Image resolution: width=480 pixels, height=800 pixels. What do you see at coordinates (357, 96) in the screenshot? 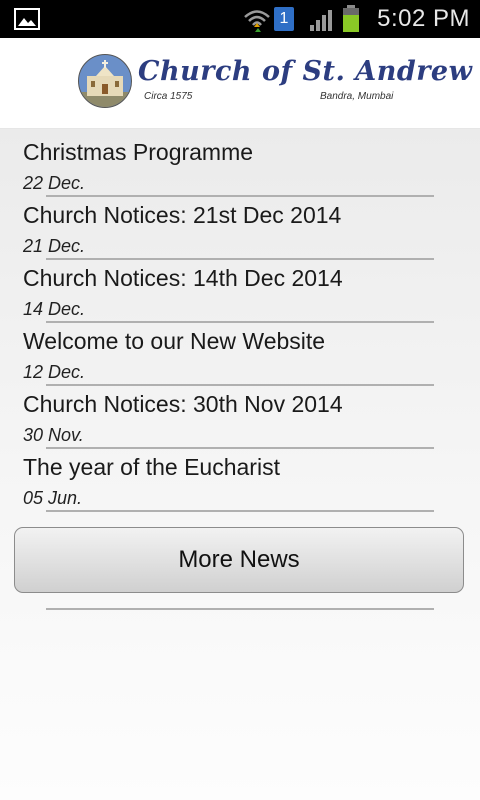
I see `location-caption: Bandra, Mumbai` at bounding box center [357, 96].